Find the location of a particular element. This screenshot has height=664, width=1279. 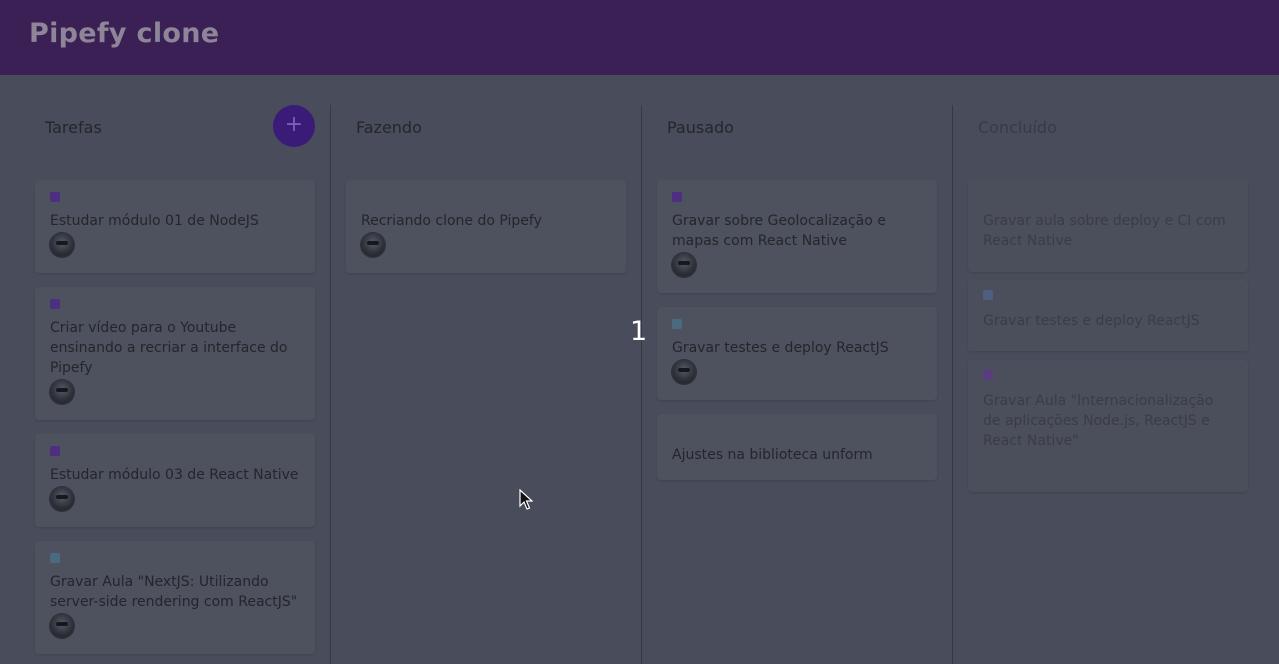

card: Estudar módulo 01 de NodeJS is located at coordinates (175, 226).